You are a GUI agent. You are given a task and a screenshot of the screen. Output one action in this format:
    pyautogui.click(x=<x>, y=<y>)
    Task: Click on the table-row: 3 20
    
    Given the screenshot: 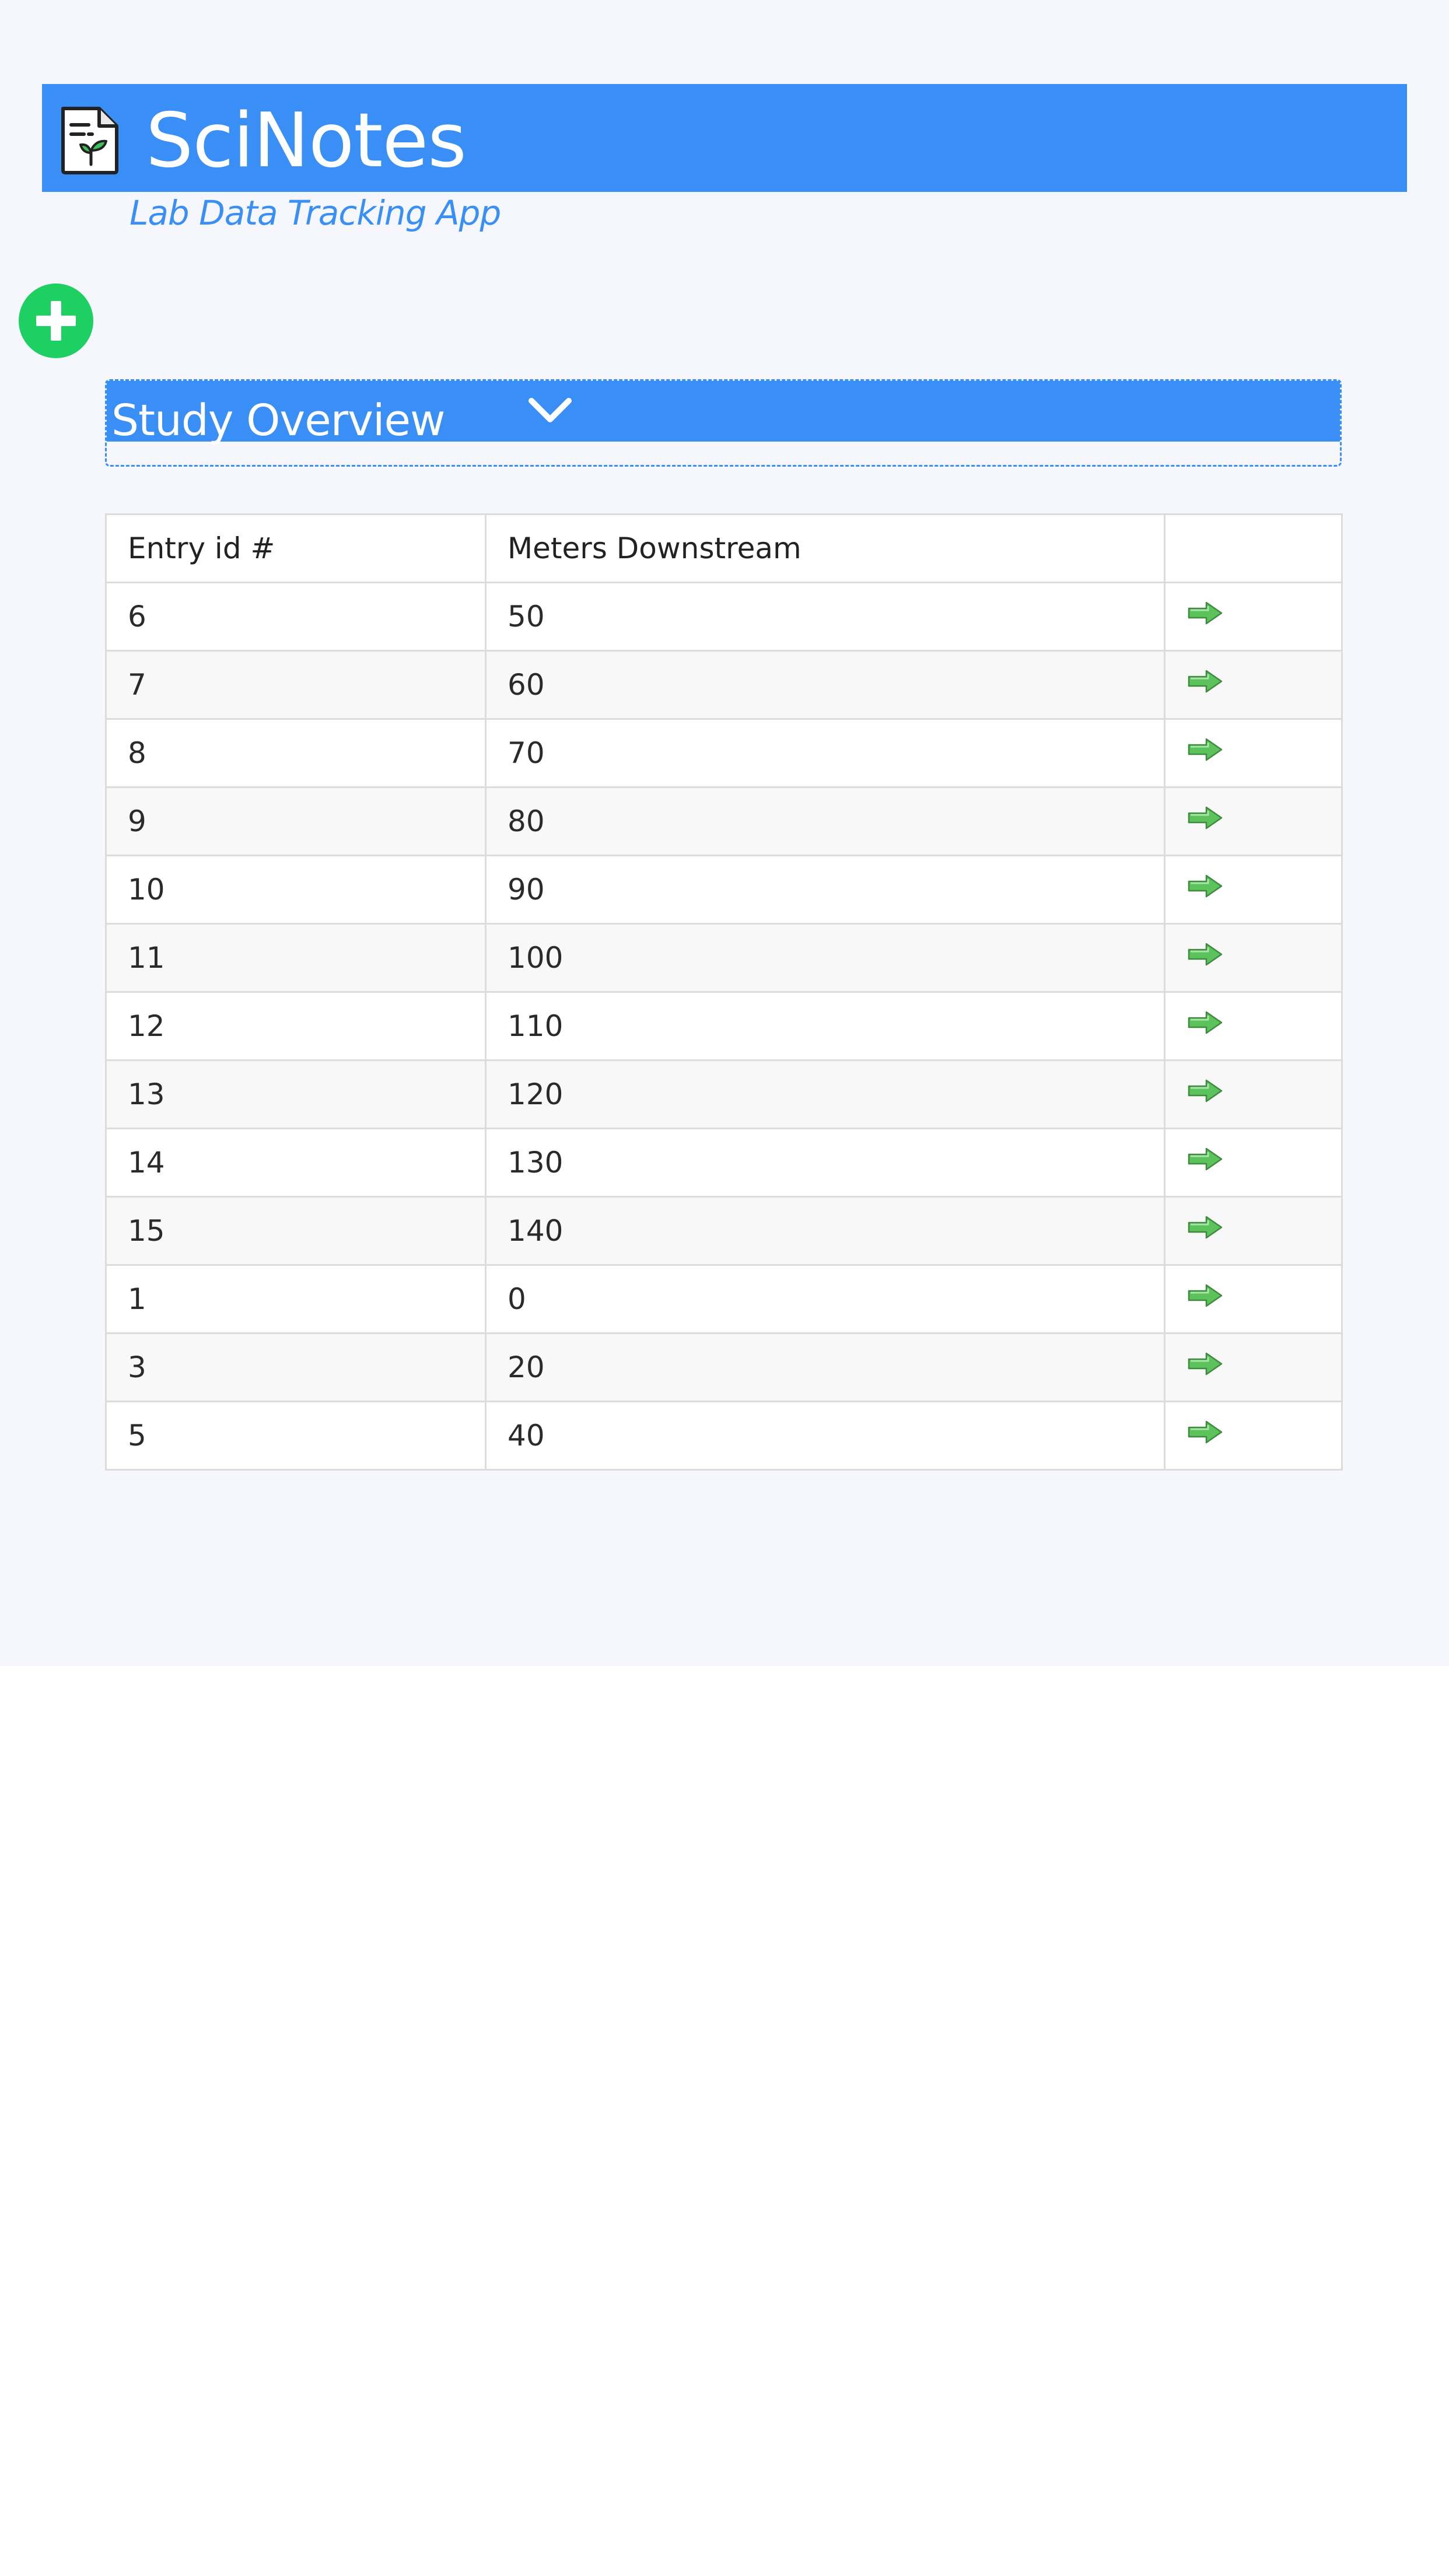 What is the action you would take?
    pyautogui.click(x=723, y=1367)
    